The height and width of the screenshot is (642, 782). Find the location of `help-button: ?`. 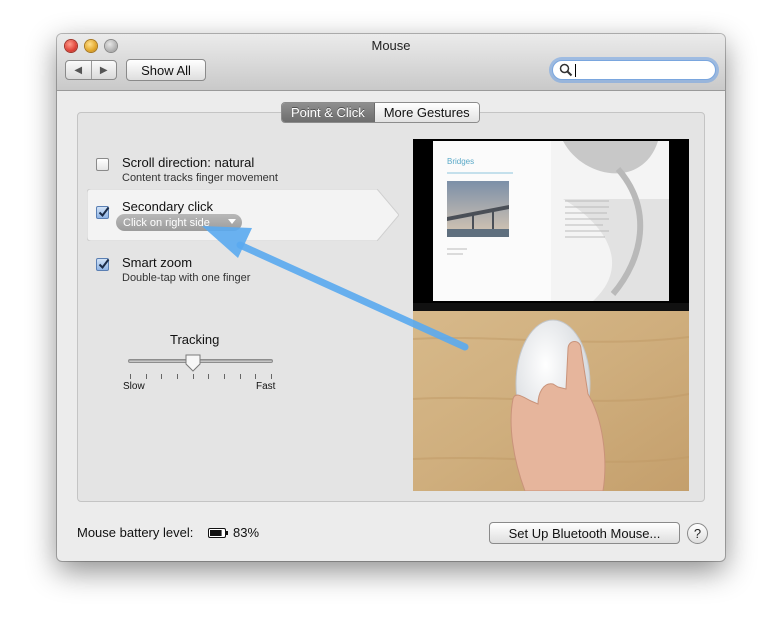

help-button: ? is located at coordinates (697, 533).